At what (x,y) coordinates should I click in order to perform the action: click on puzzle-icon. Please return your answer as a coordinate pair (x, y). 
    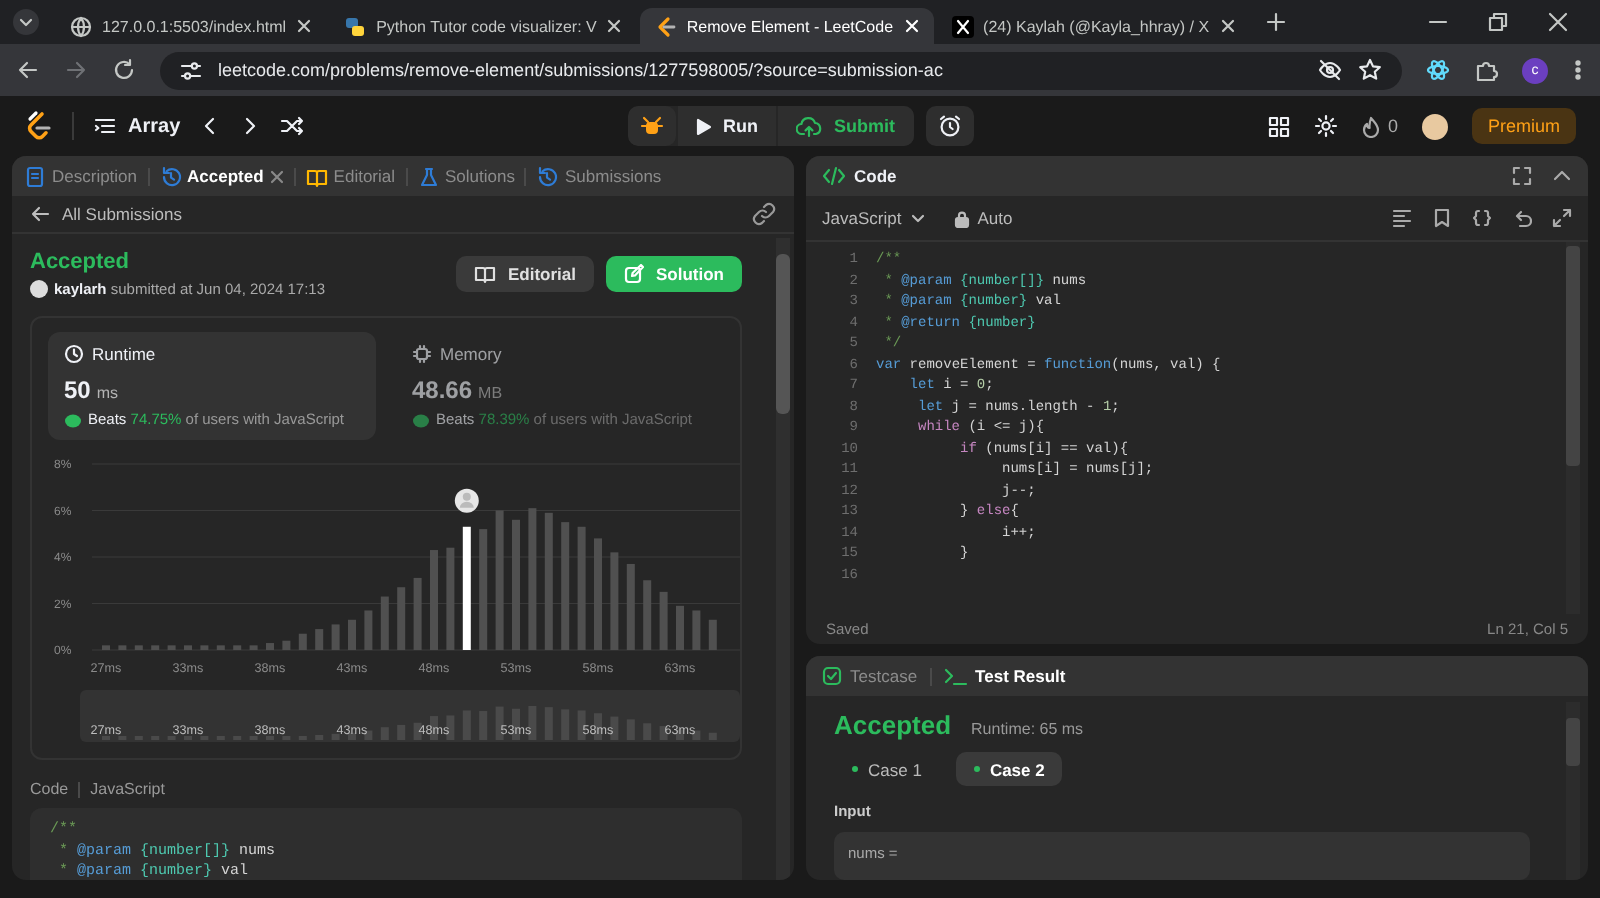
    Looking at the image, I should click on (1486, 70).